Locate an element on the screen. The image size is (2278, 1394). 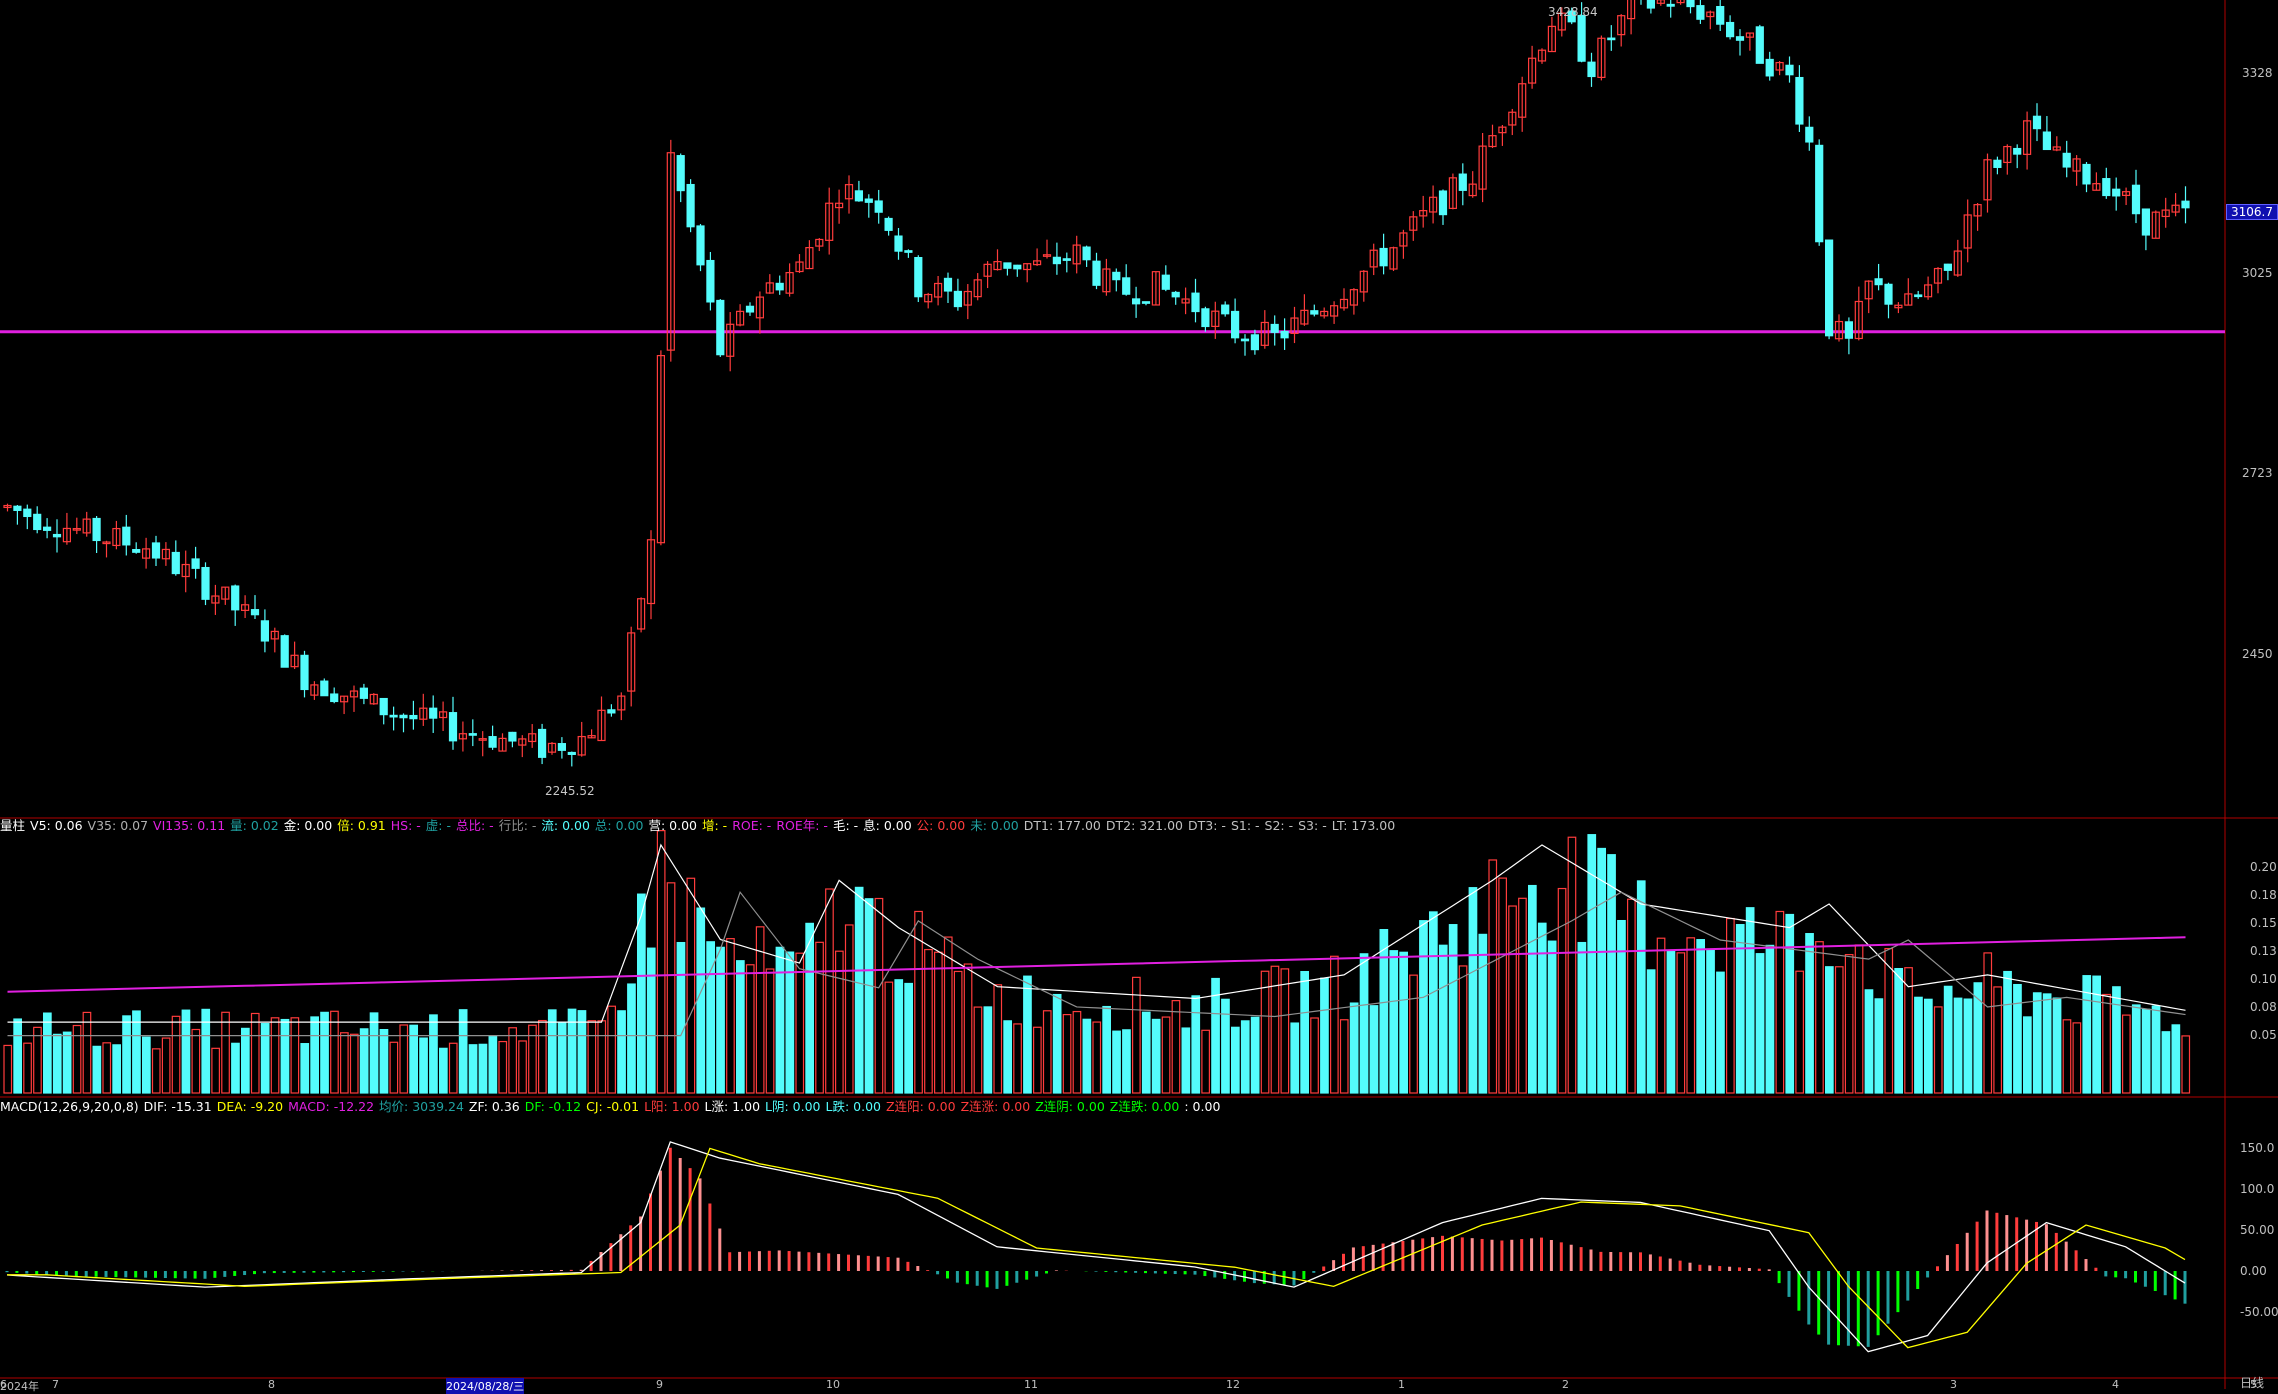
indicator-value: 增: - is located at coordinates (714, 825).